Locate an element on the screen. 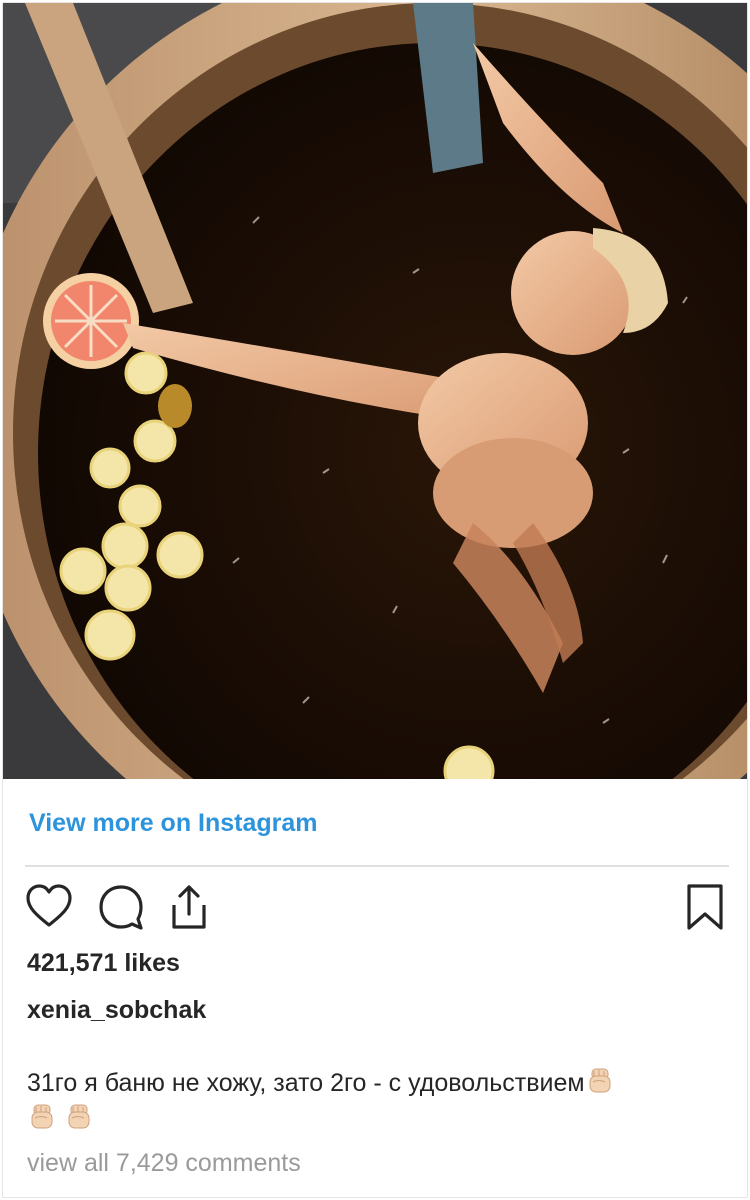 The width and height of the screenshot is (750, 1200). heart-icon is located at coordinates (50, 908).